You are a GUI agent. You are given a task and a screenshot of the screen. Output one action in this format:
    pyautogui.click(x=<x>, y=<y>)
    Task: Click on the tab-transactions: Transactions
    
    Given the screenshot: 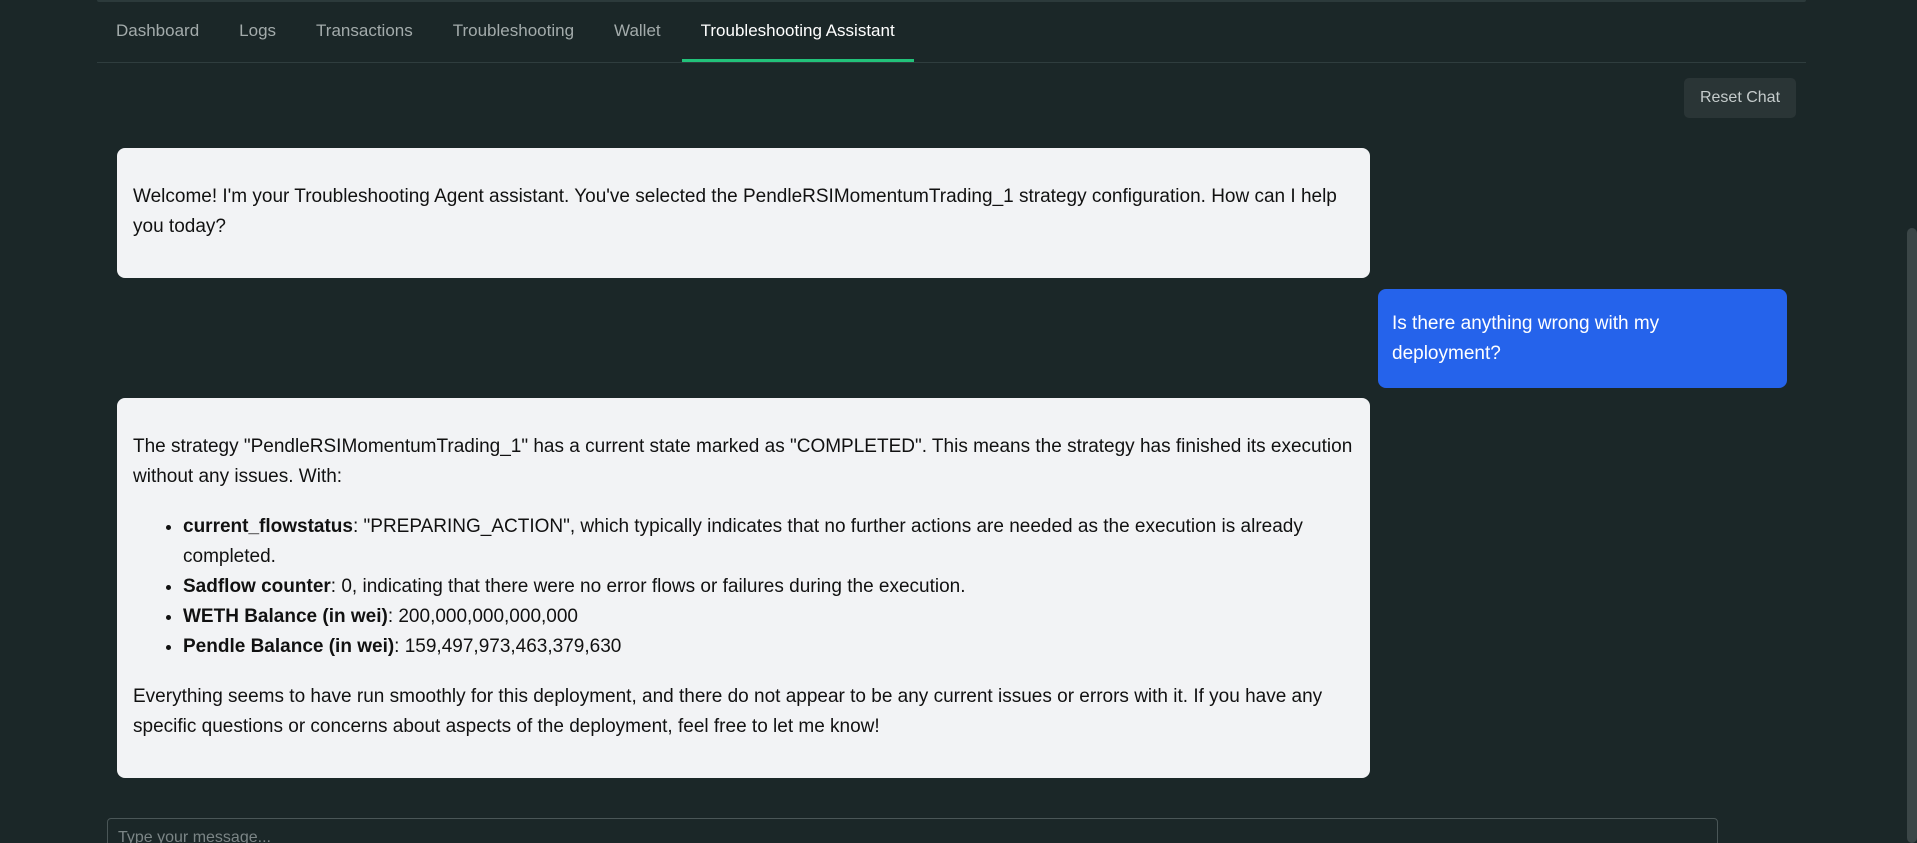 What is the action you would take?
    pyautogui.click(x=364, y=31)
    